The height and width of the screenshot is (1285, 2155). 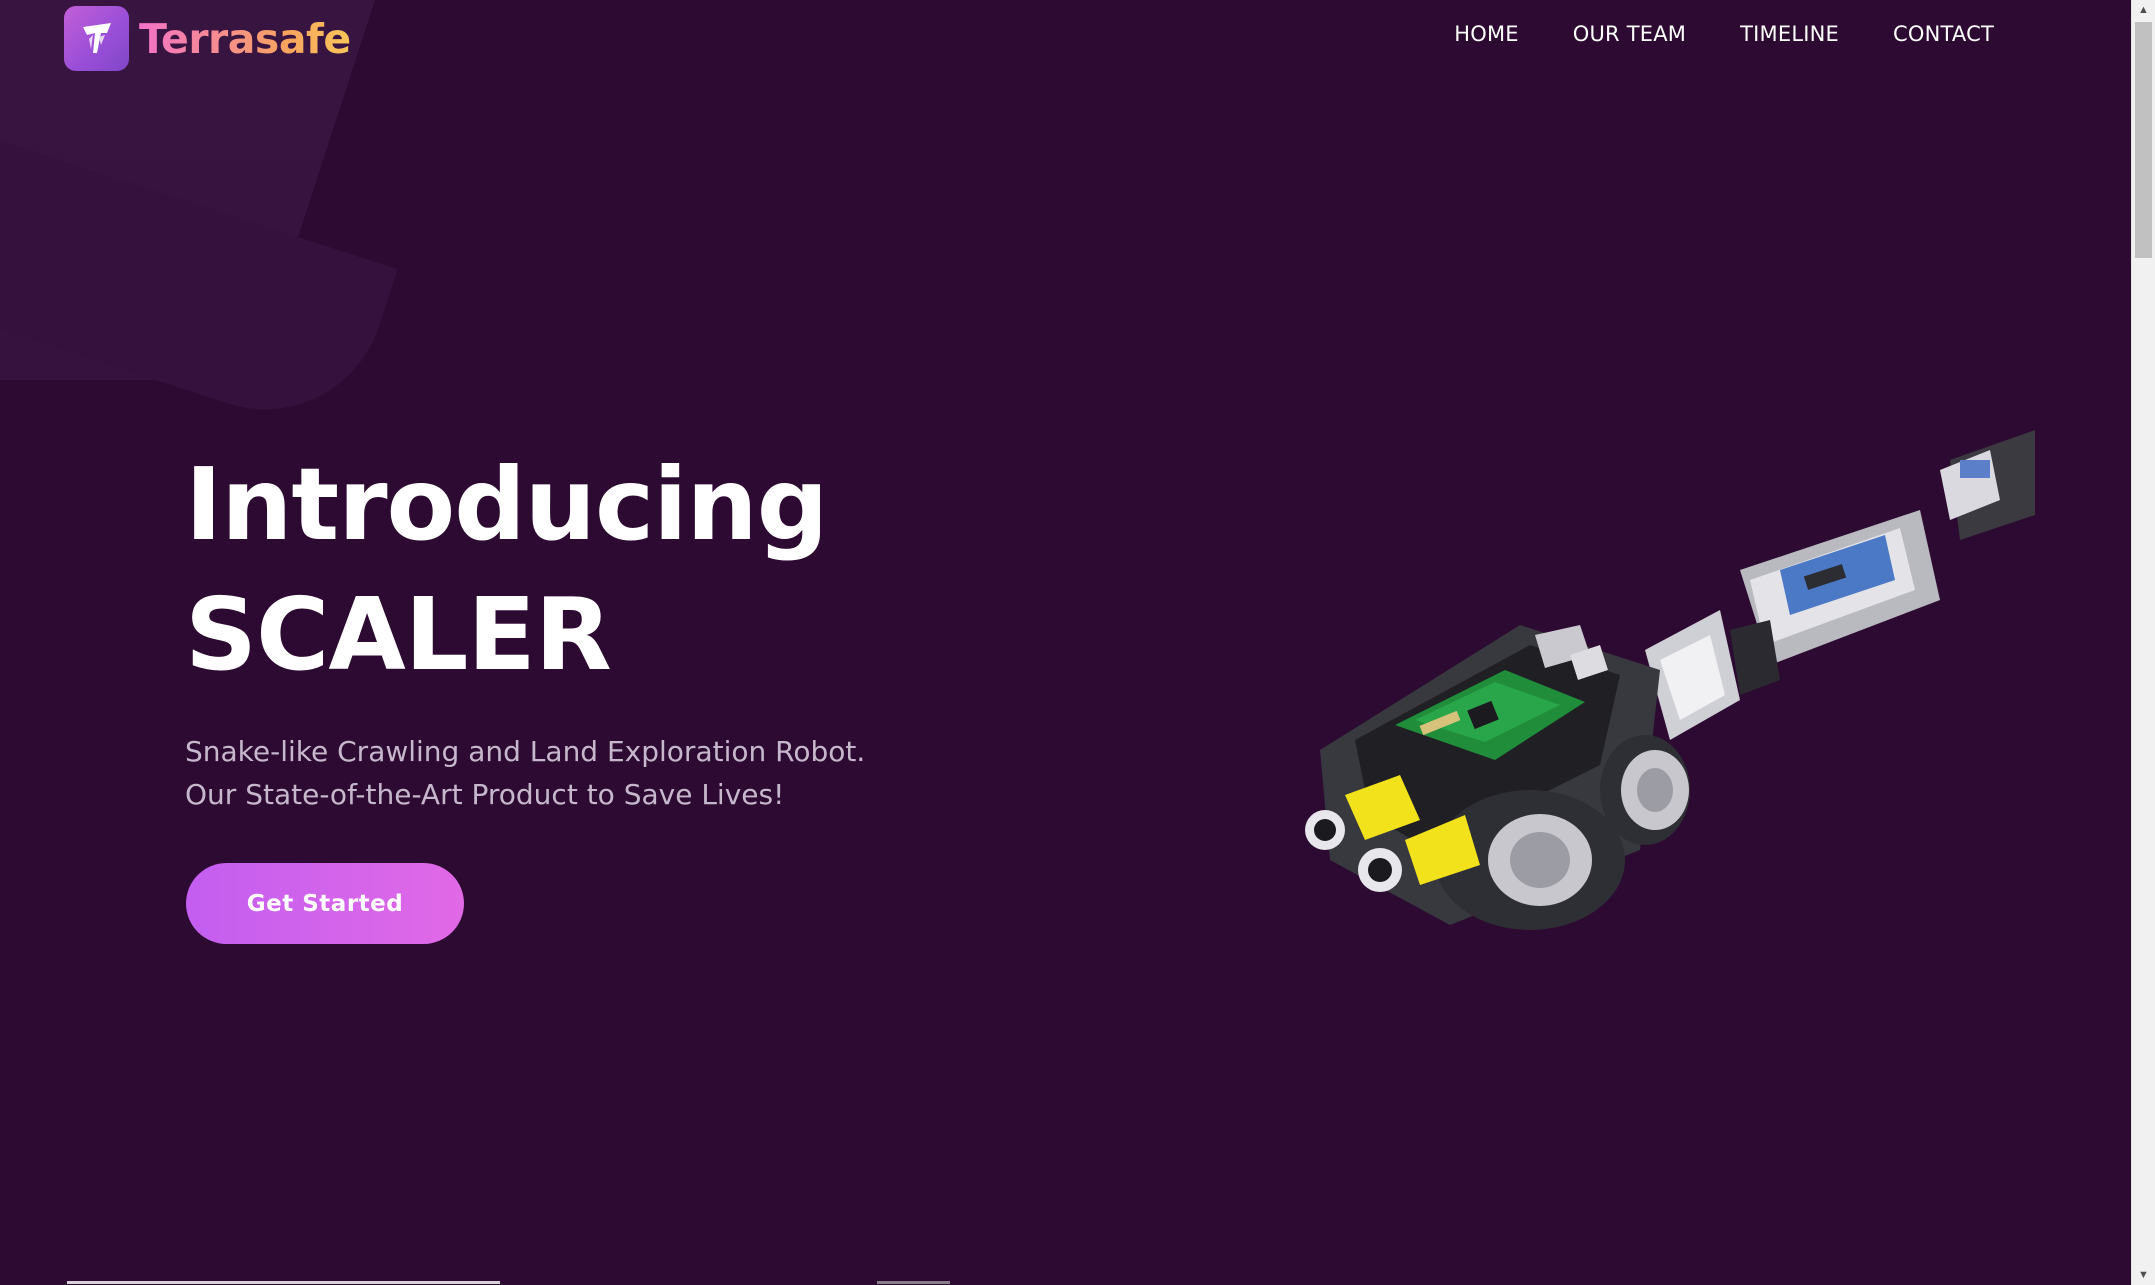 I want to click on nav-our-team: OUR TEAM, so click(x=1629, y=34).